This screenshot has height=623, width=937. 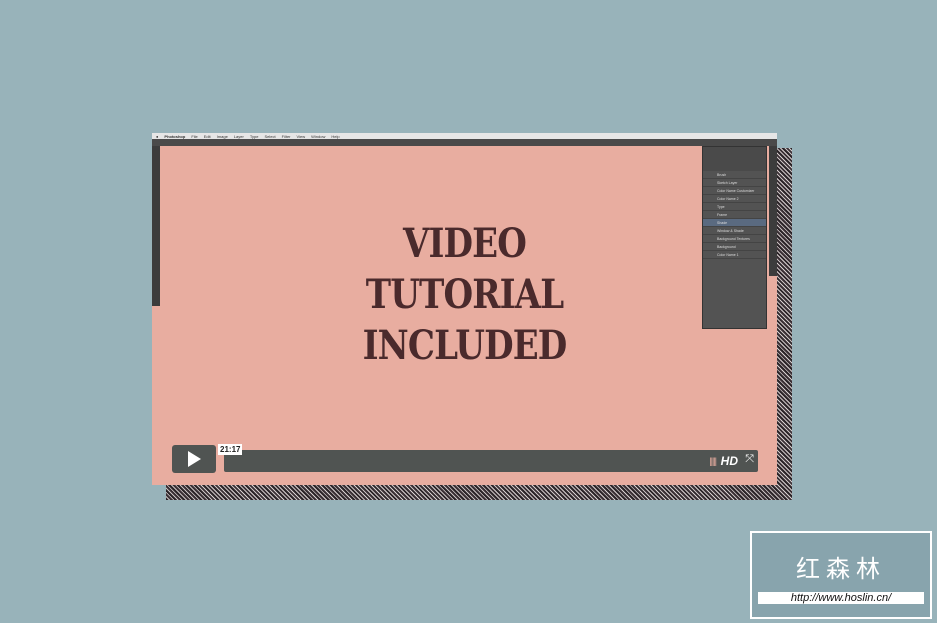 What do you see at coordinates (734, 207) in the screenshot?
I see `layer-row: Type` at bounding box center [734, 207].